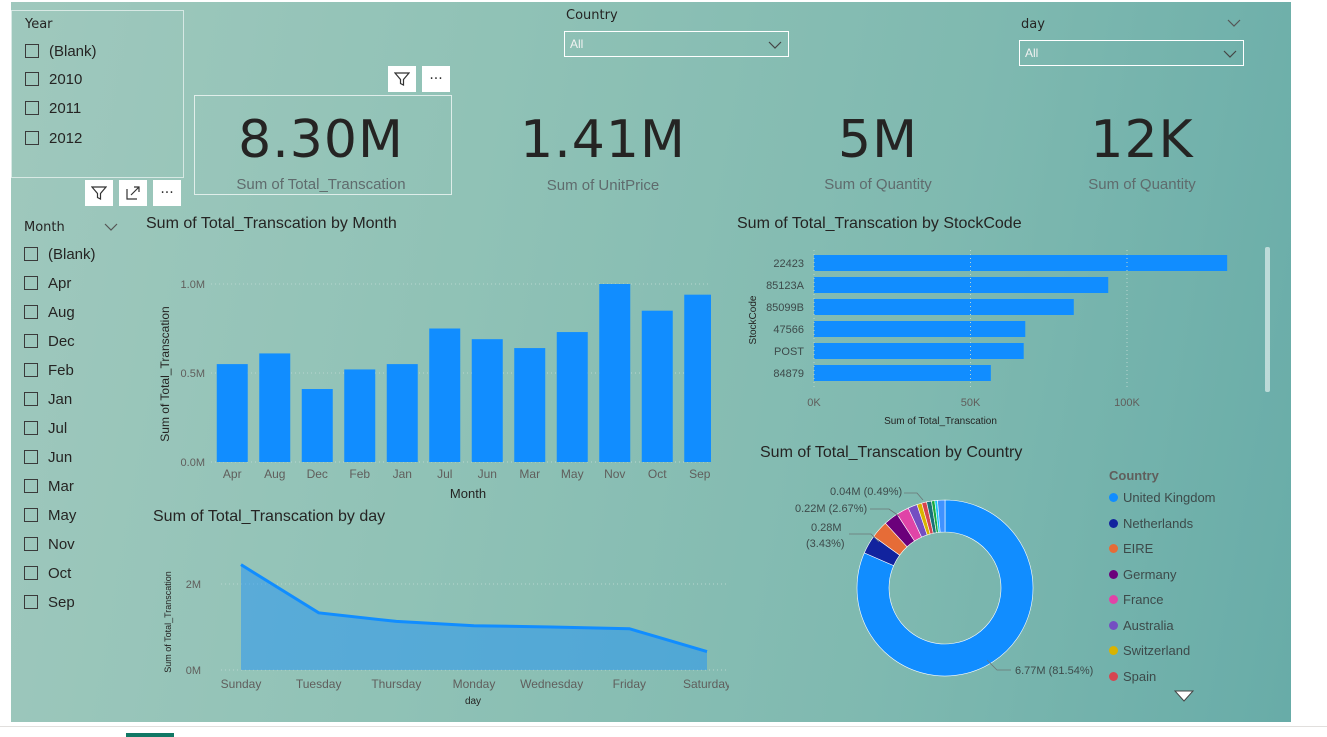 This screenshot has width=1327, height=737. What do you see at coordinates (700, 474) in the screenshot?
I see `x-tick-label: Sep` at bounding box center [700, 474].